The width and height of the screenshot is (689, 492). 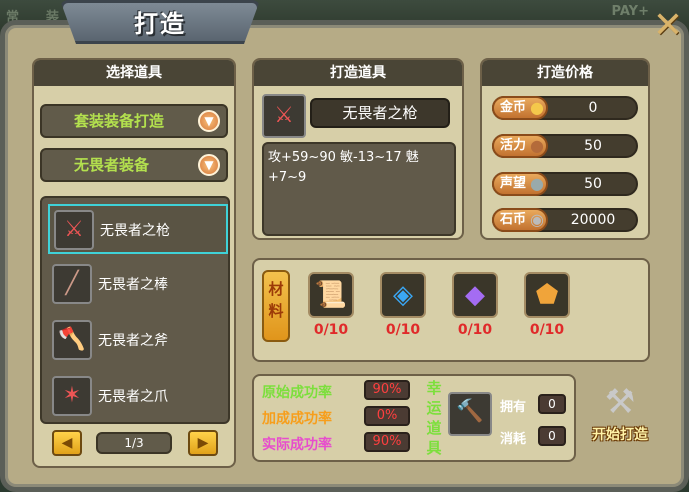 I want to click on price-row-gold: 金币 ● 0, so click(x=565, y=108).